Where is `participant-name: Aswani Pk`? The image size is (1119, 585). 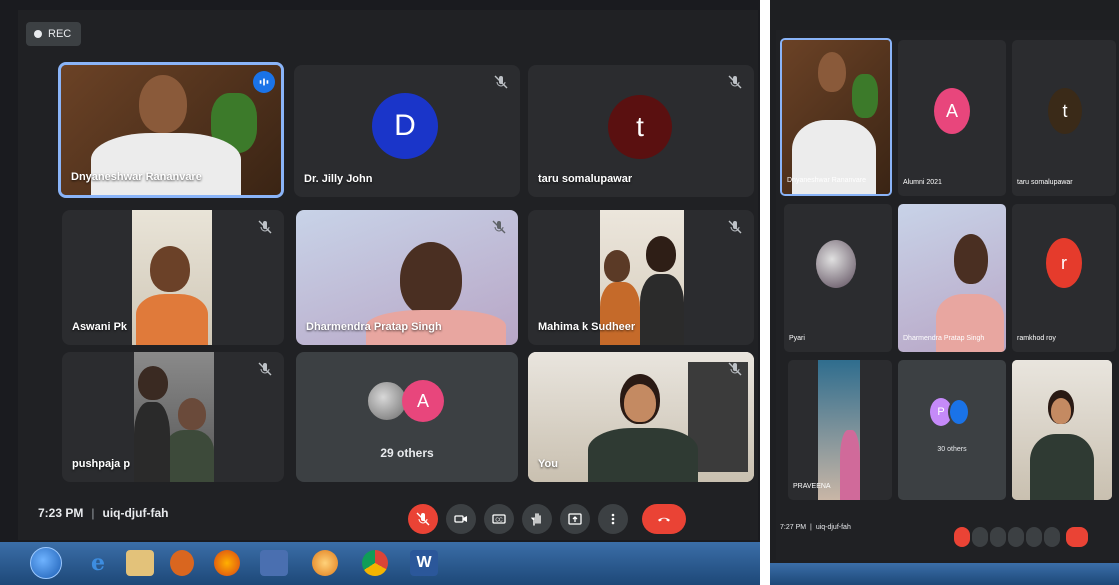
participant-name: Aswani Pk is located at coordinates (100, 327).